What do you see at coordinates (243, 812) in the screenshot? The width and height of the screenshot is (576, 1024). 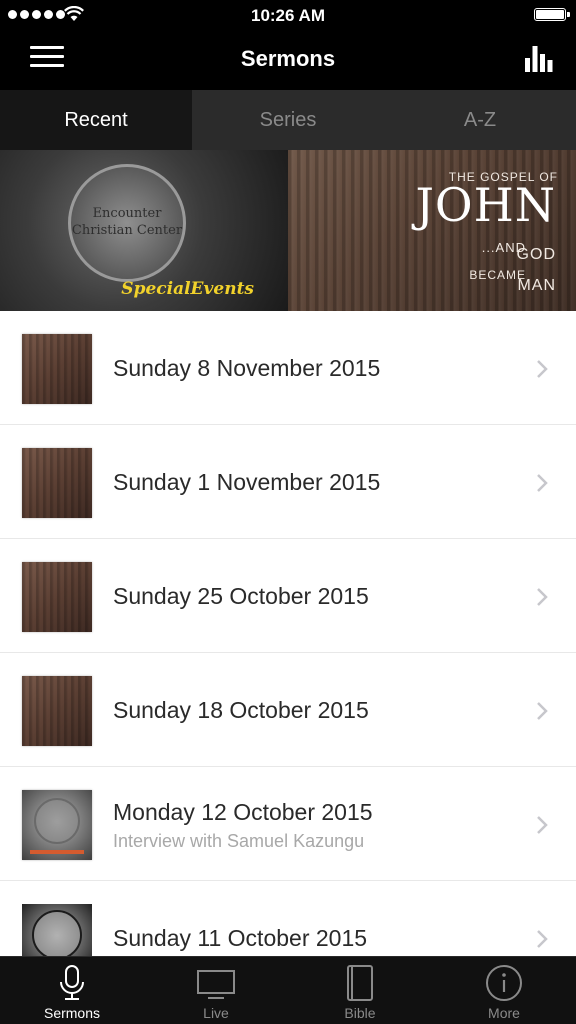 I see `sermon-title: Monday 12 October 2015` at bounding box center [243, 812].